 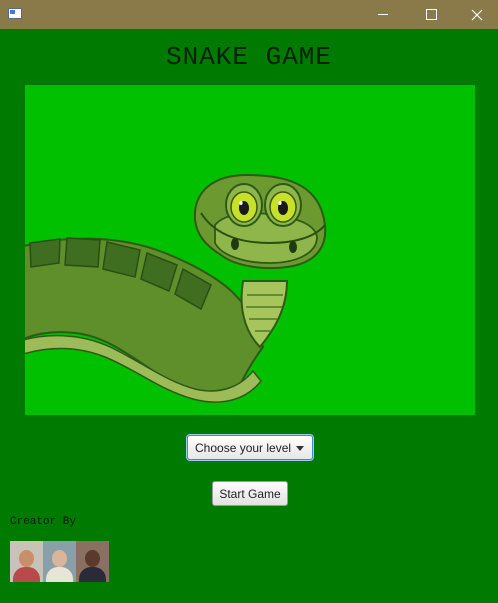 I want to click on start-game-button: Start Game, so click(x=250, y=493).